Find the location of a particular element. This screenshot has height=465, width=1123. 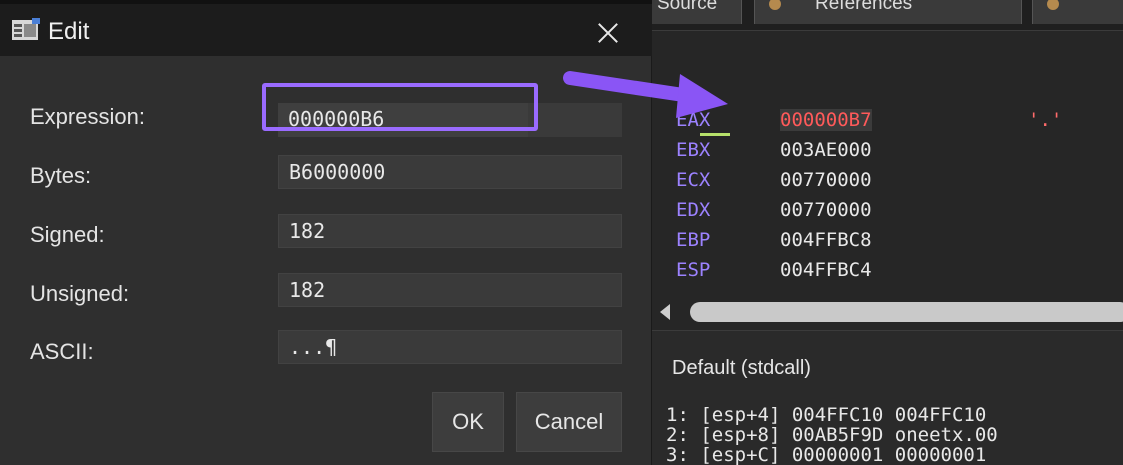

signed-label: Signed: is located at coordinates (67, 234).